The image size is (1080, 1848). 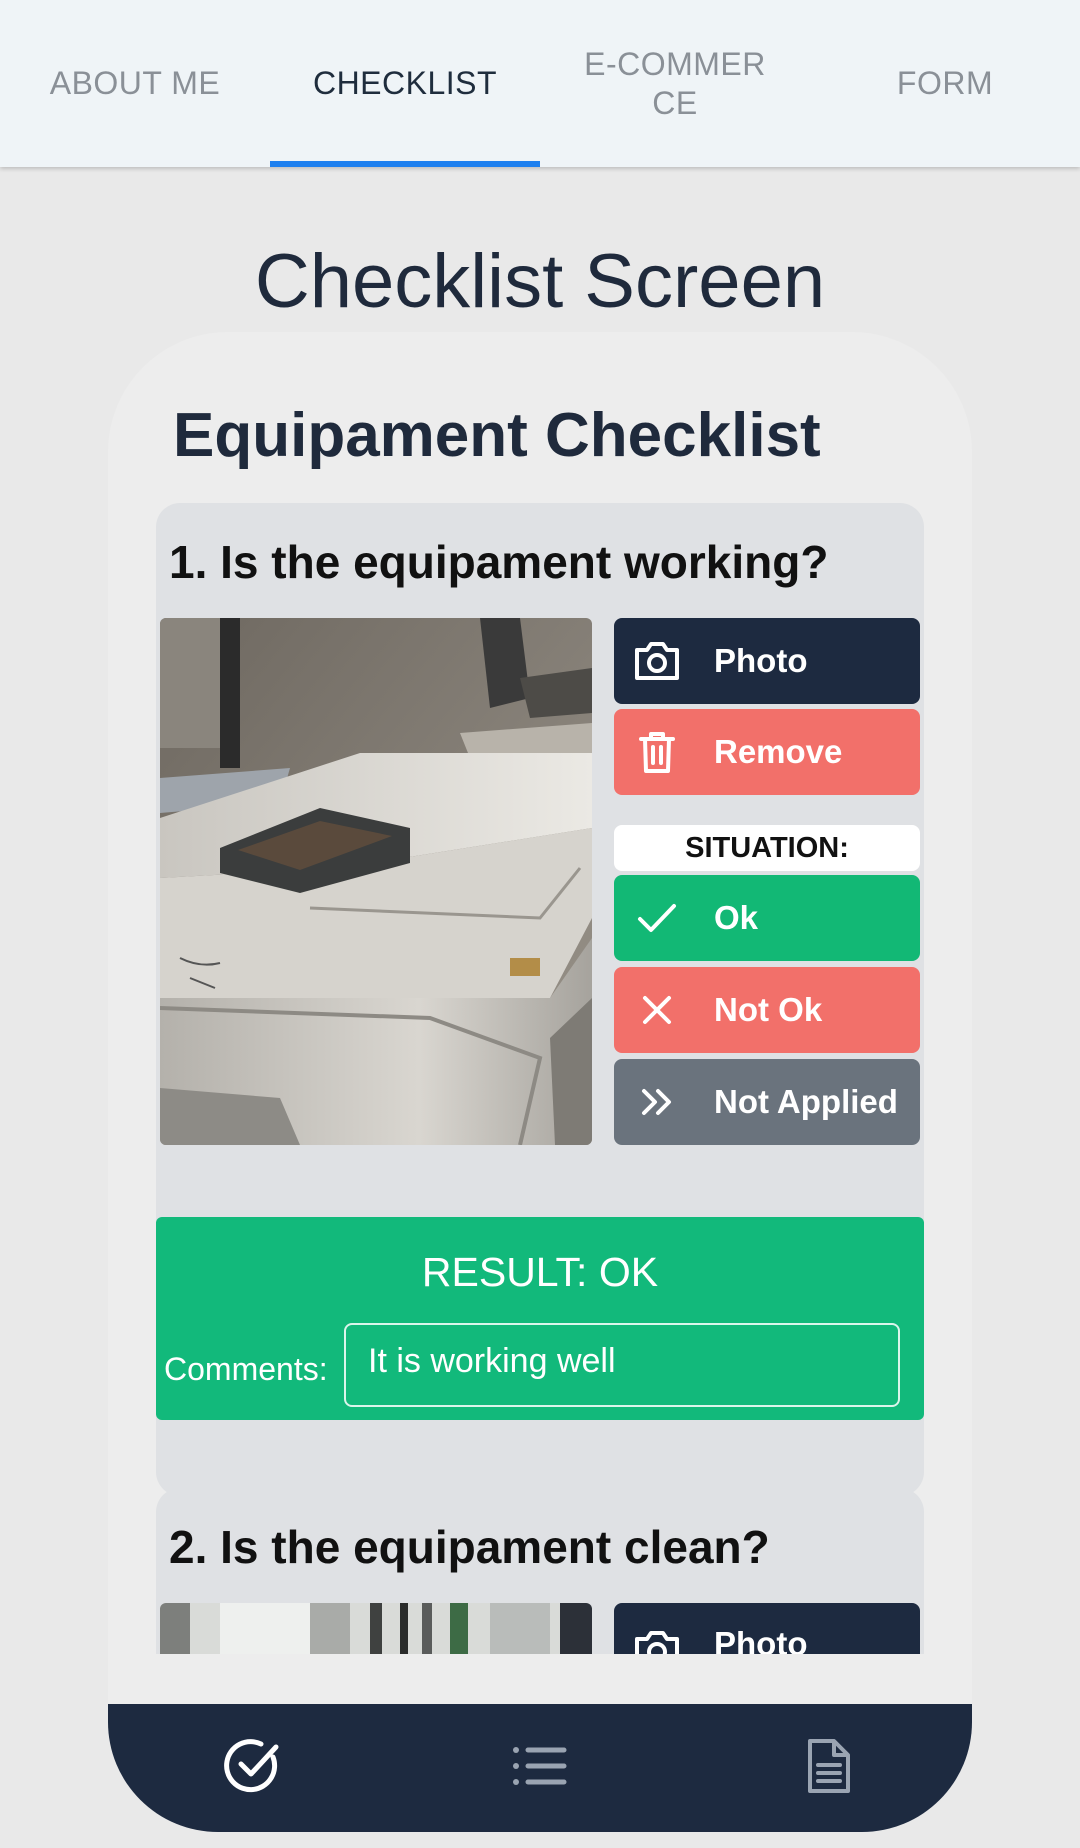 I want to click on active-tab-indicator, so click(x=405, y=164).